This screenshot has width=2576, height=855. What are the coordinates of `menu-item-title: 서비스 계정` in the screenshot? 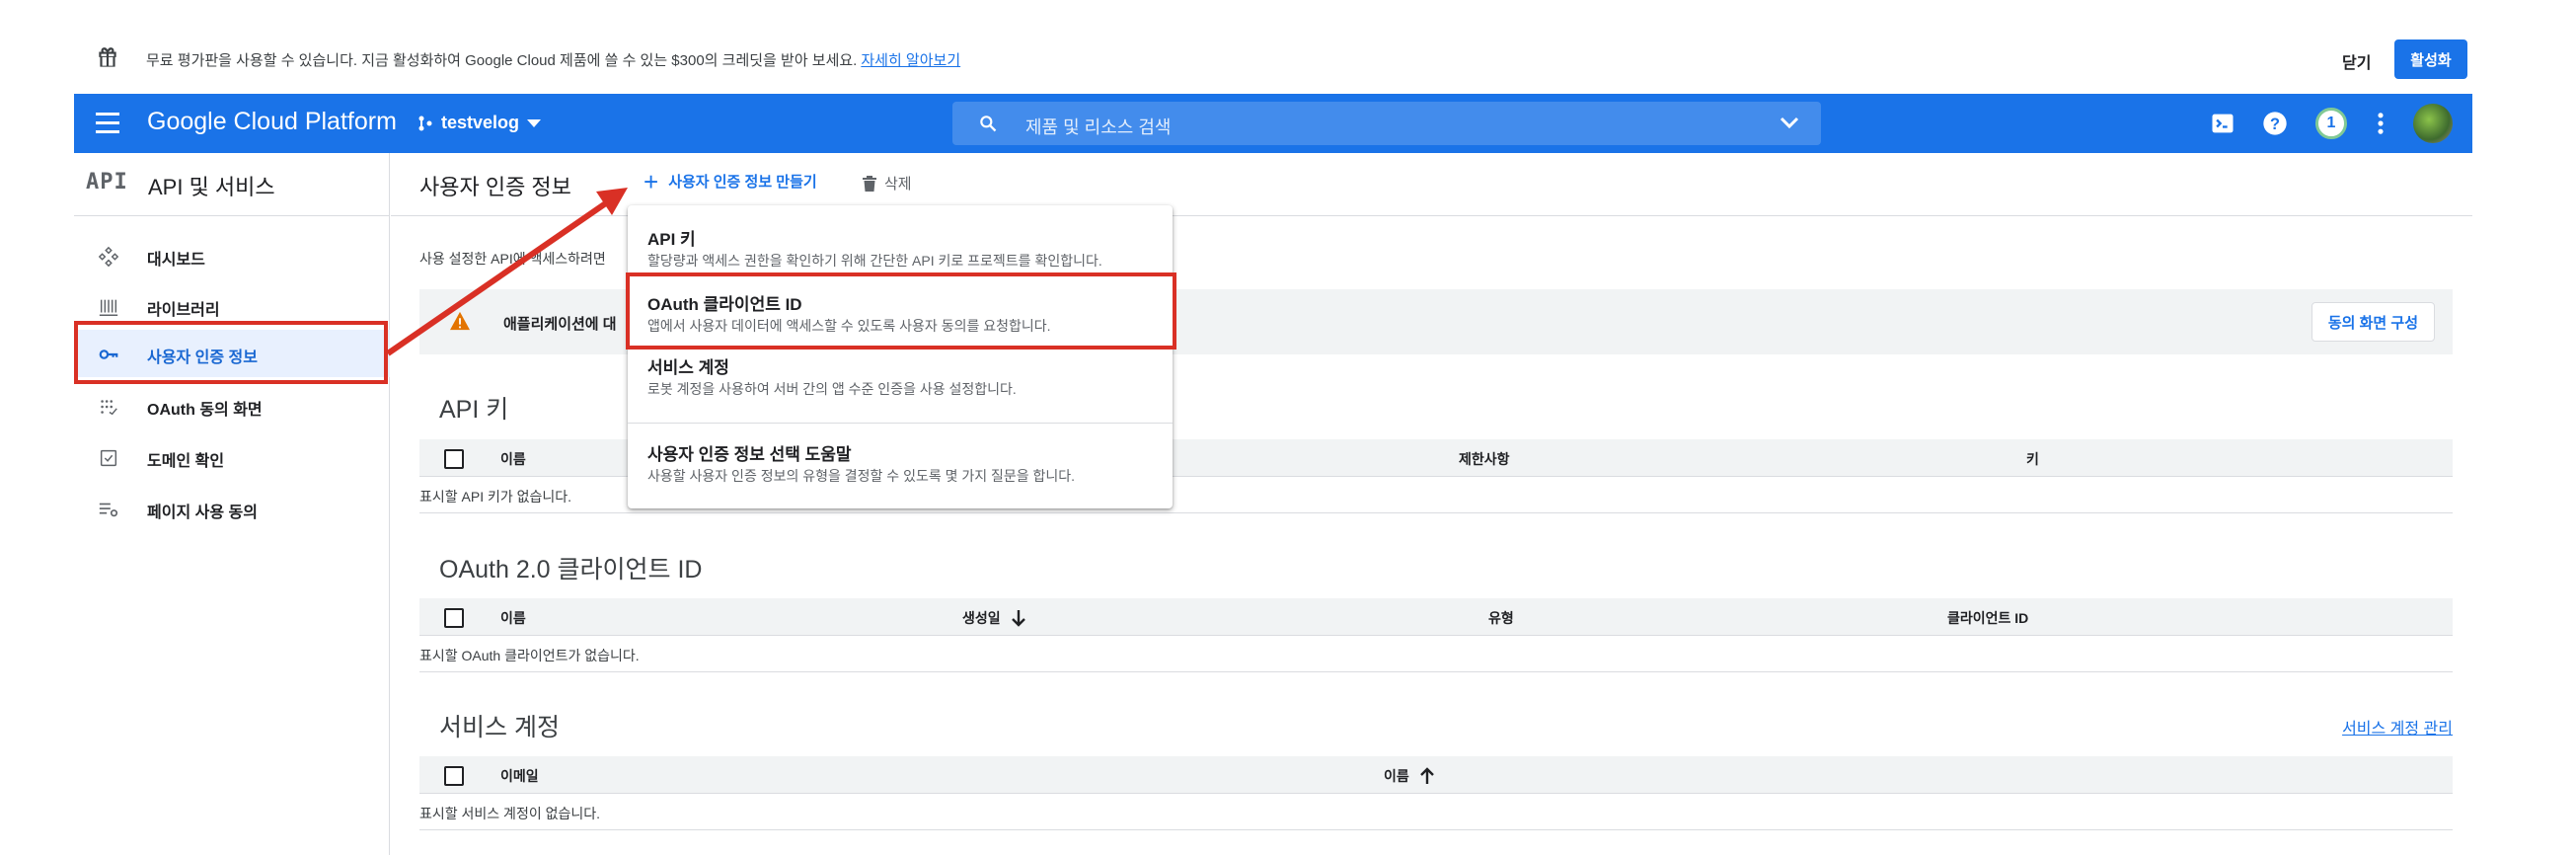 It's located at (688, 367).